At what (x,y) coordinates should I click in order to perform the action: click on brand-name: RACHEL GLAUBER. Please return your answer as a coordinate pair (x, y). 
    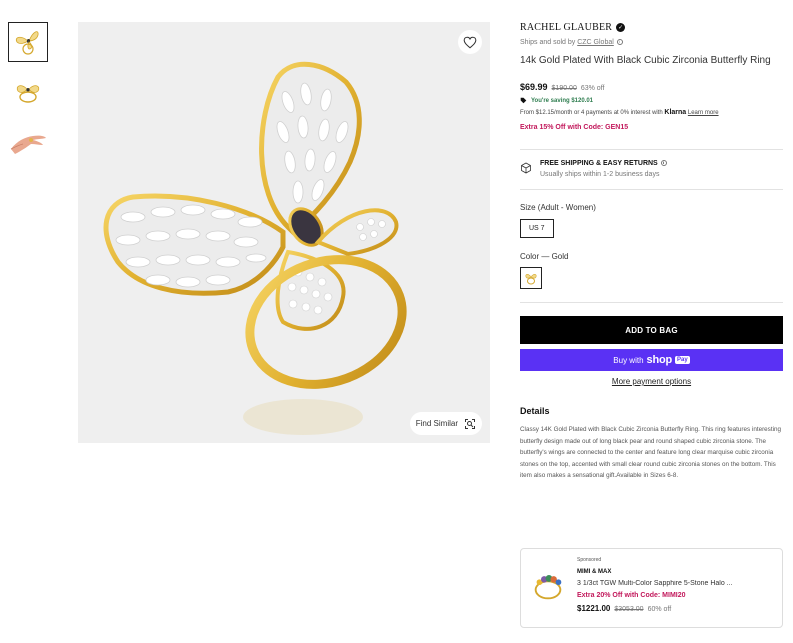
    Looking at the image, I should click on (566, 27).